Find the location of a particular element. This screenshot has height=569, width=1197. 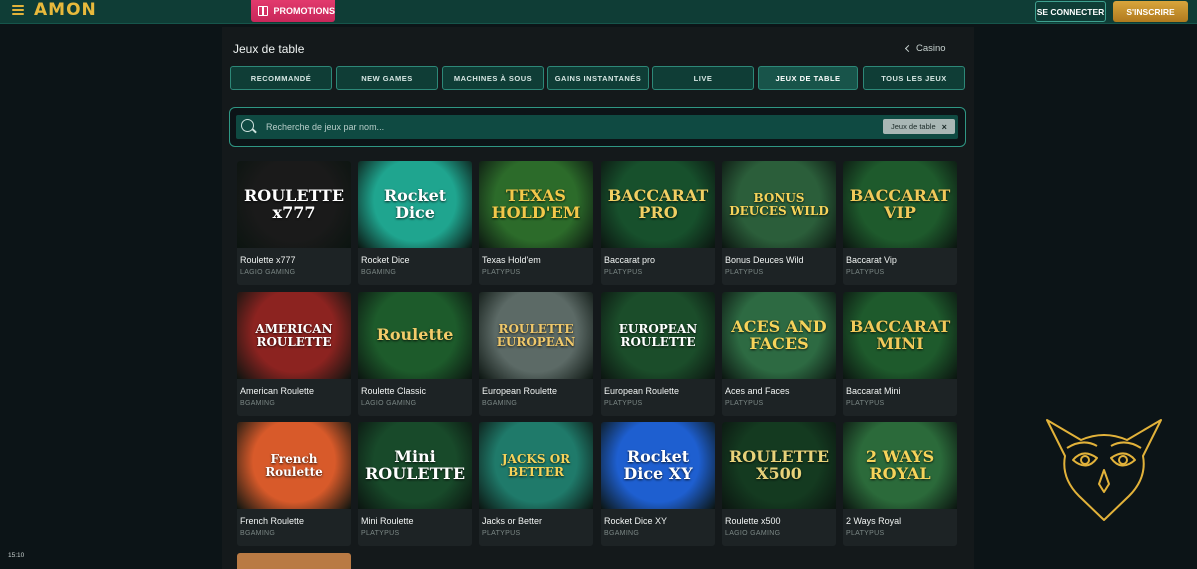

tab-new-games: NEW GAMES is located at coordinates (387, 78).